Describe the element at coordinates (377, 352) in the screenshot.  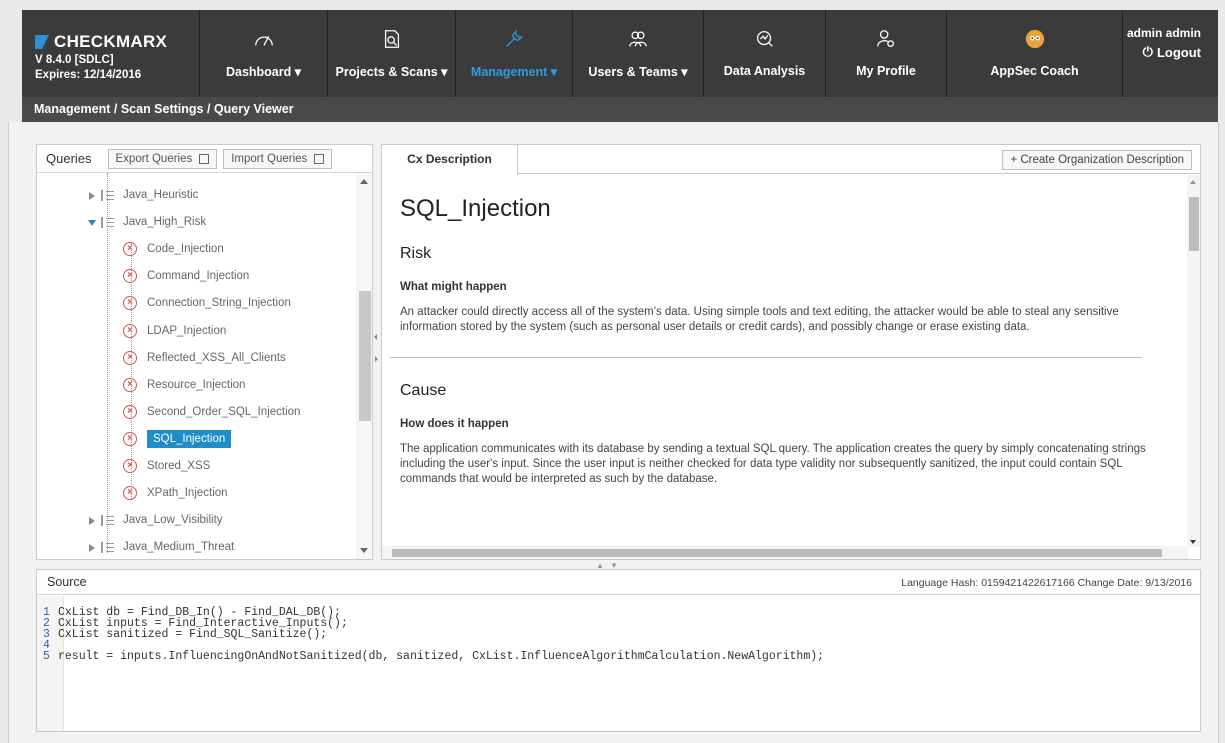
I see `vertical-splitter` at that location.